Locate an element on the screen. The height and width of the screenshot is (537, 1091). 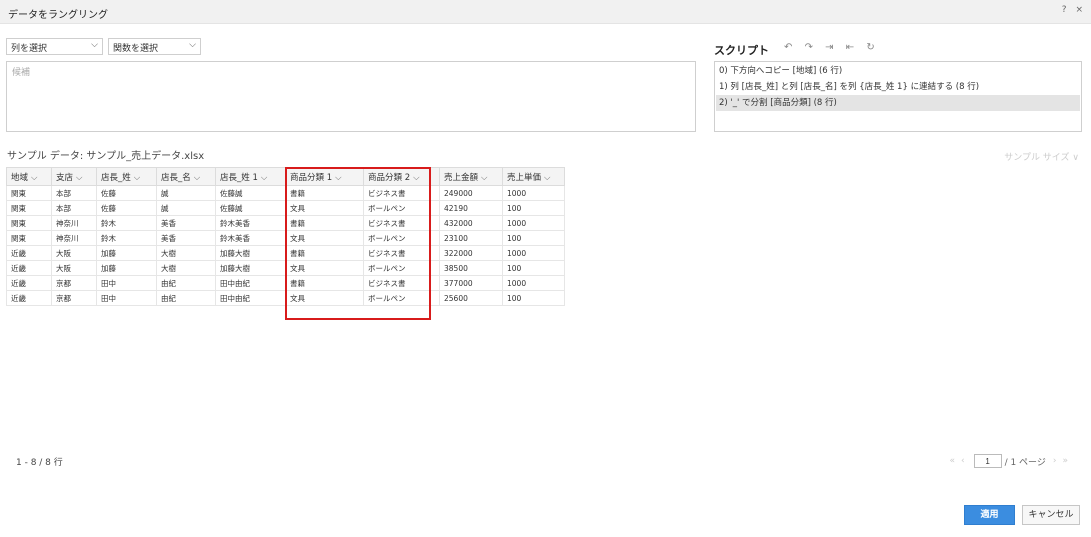
table-cell: 38500 is located at coordinates (471, 268).